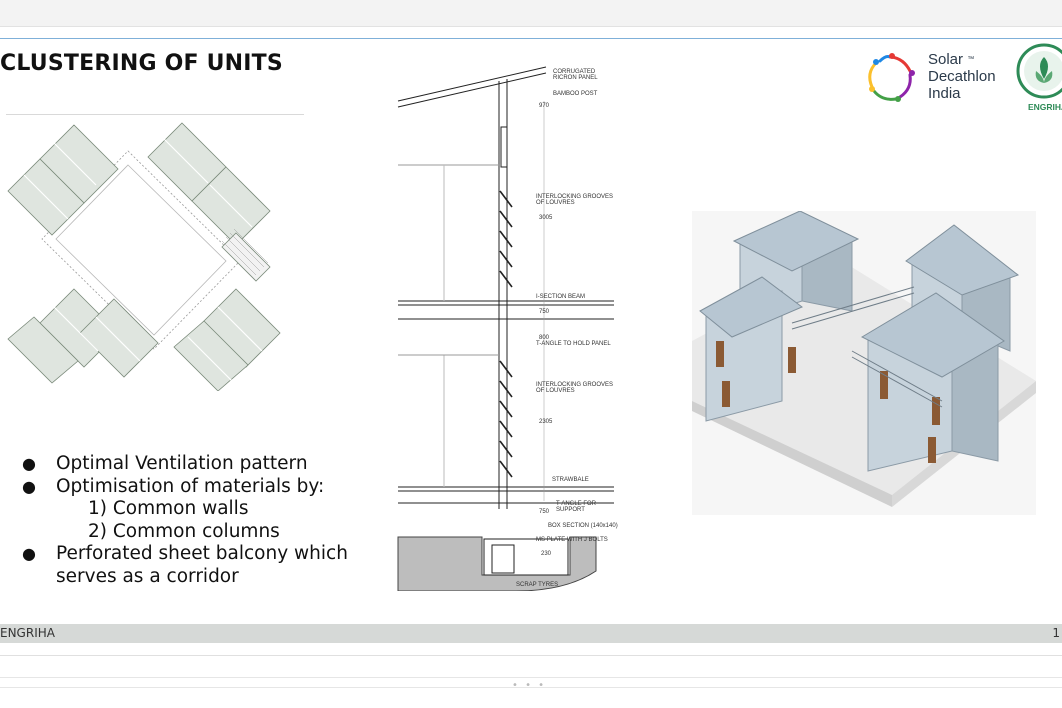 This screenshot has width=1062, height=708. Describe the element at coordinates (555, 203) in the screenshot. I see `label-louvres-1b: OF LOUVRES` at that location.